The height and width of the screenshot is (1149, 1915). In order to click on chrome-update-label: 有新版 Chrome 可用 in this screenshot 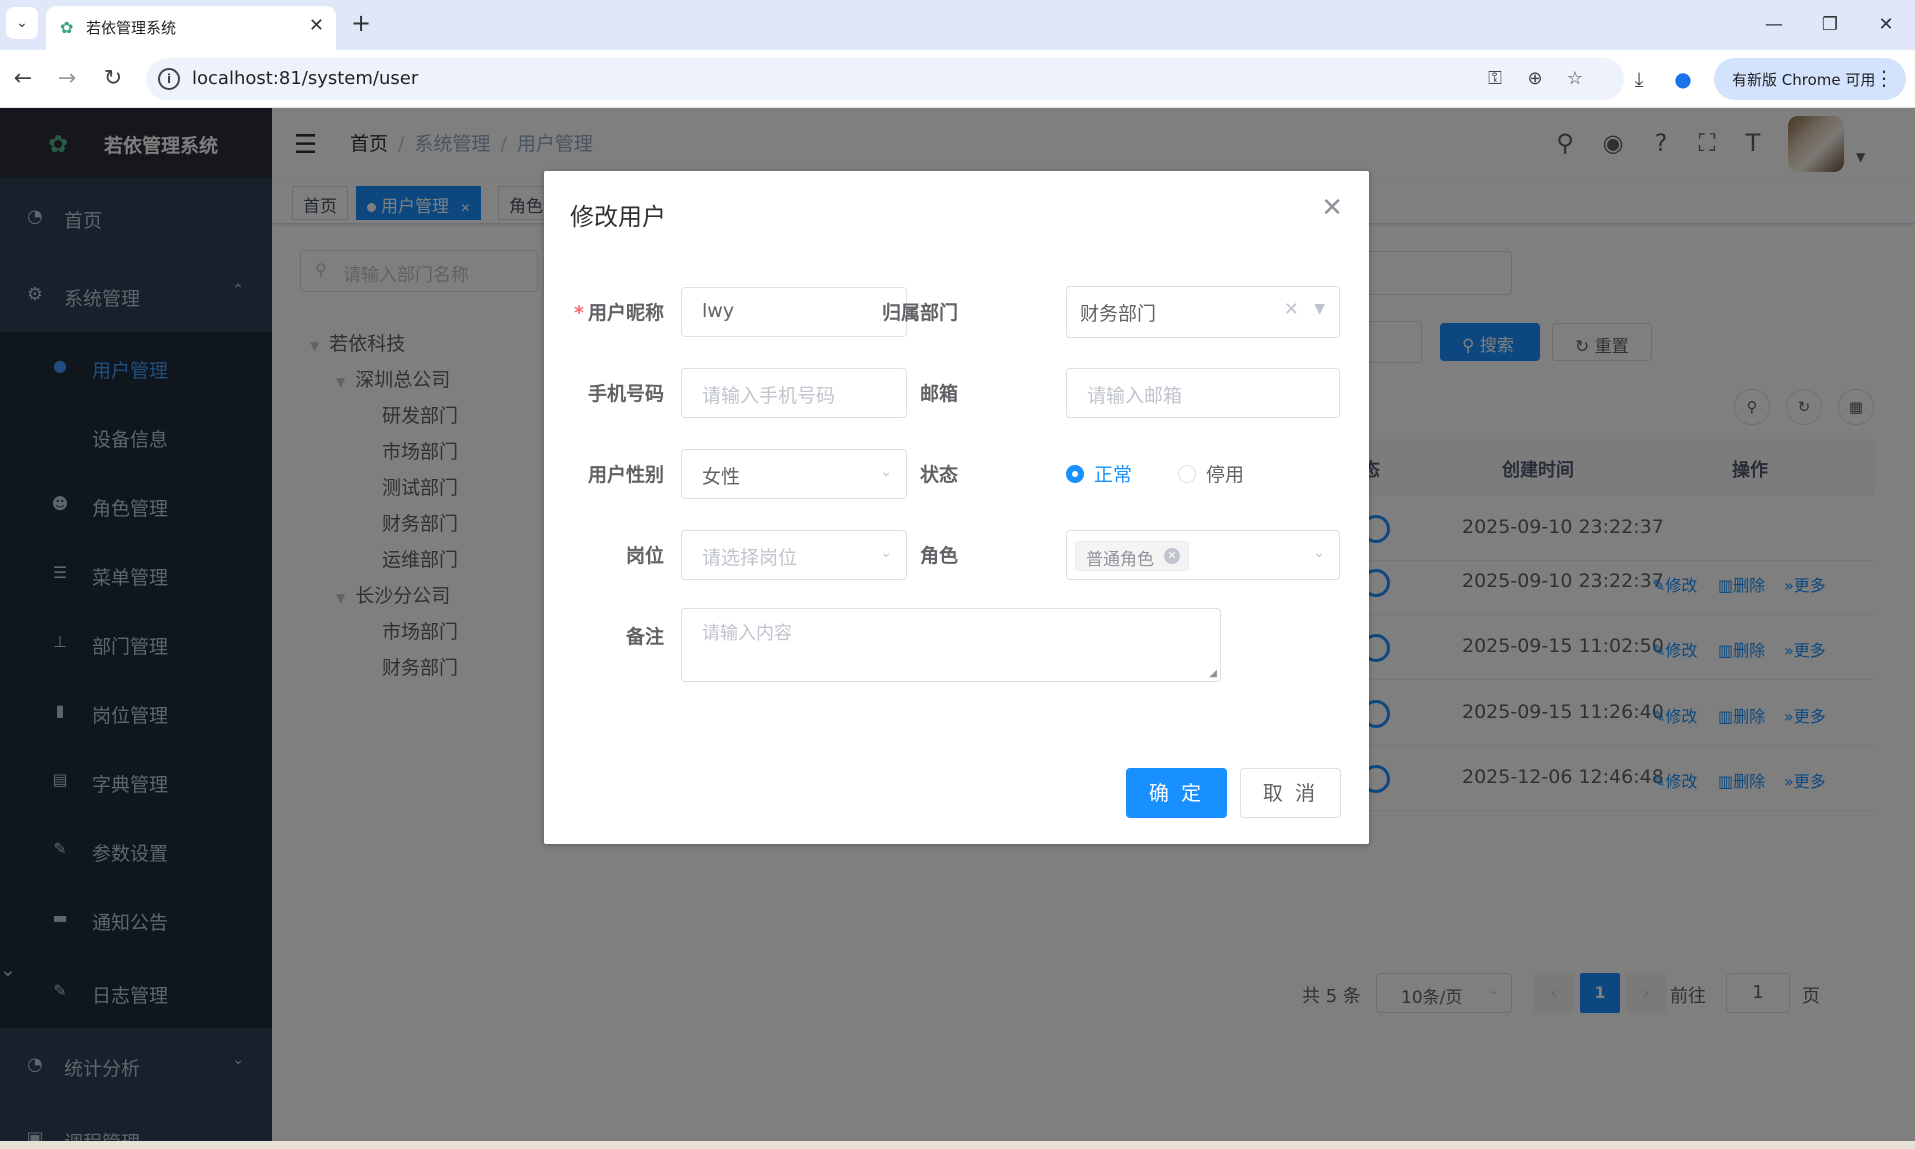, I will do `click(1804, 80)`.